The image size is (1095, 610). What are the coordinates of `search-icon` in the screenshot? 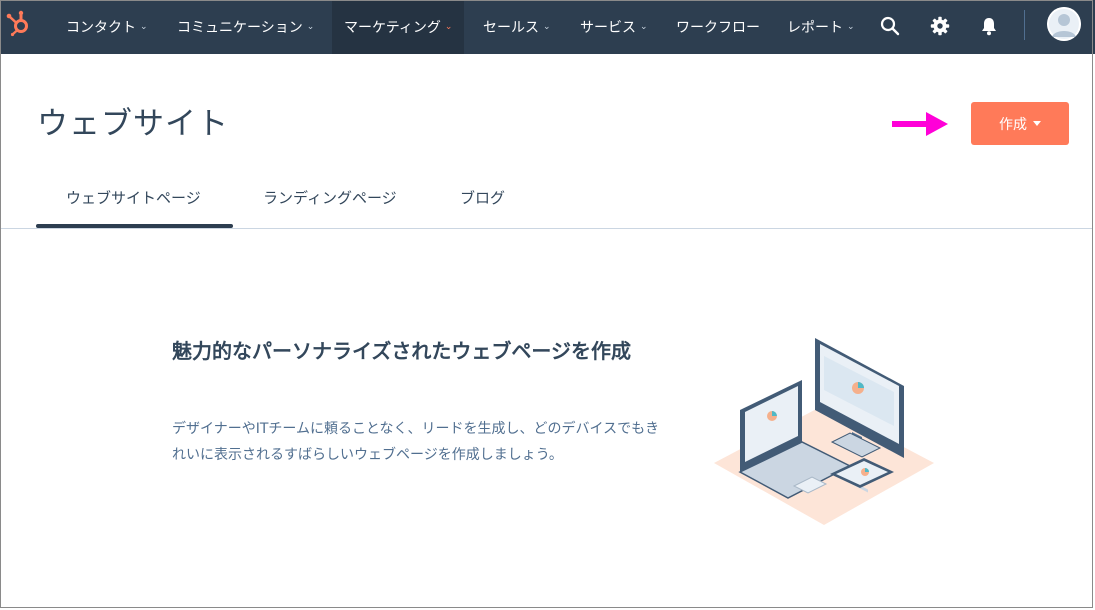 It's located at (890, 26).